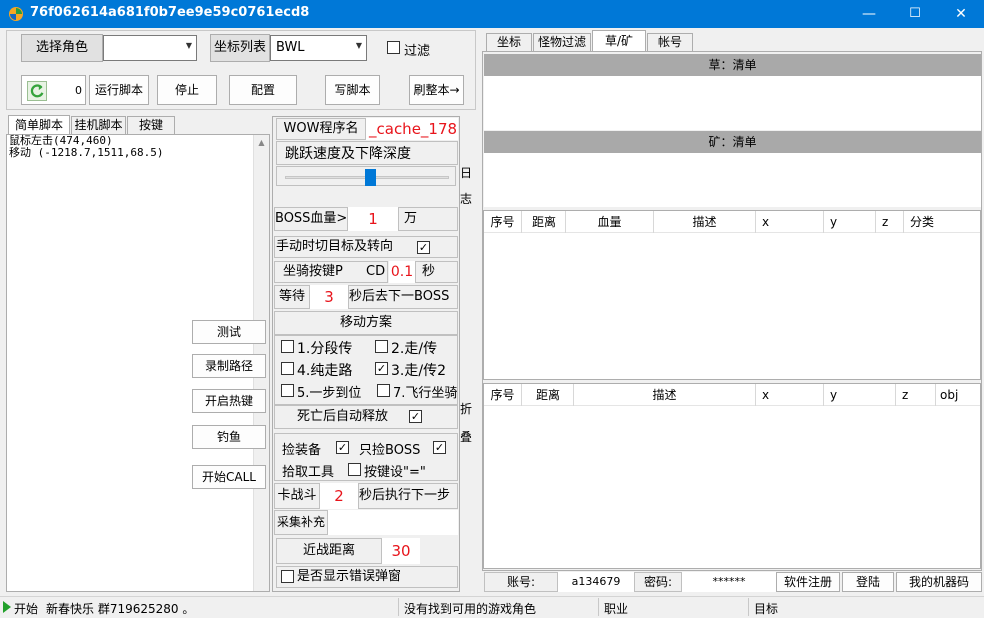 Image resolution: width=984 pixels, height=618 pixels. I want to click on opt1-label: 1.分段传, so click(325, 349).